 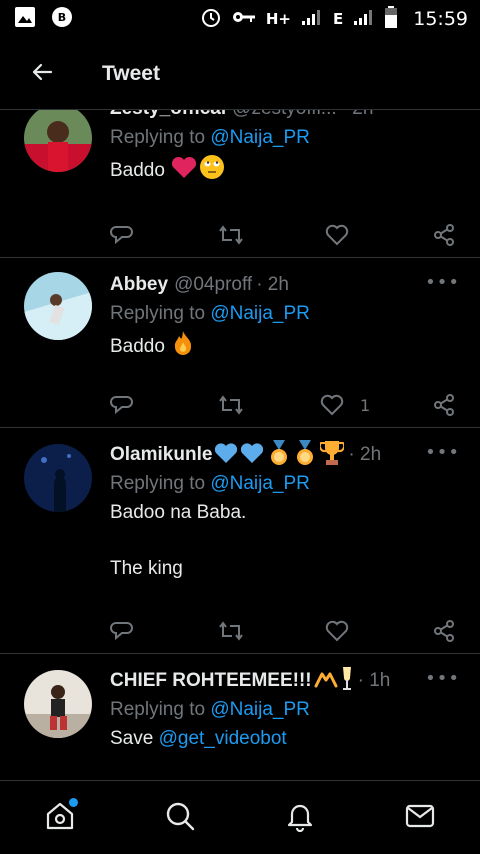 What do you see at coordinates (365, 405) in the screenshot?
I see `like-count: 1` at bounding box center [365, 405].